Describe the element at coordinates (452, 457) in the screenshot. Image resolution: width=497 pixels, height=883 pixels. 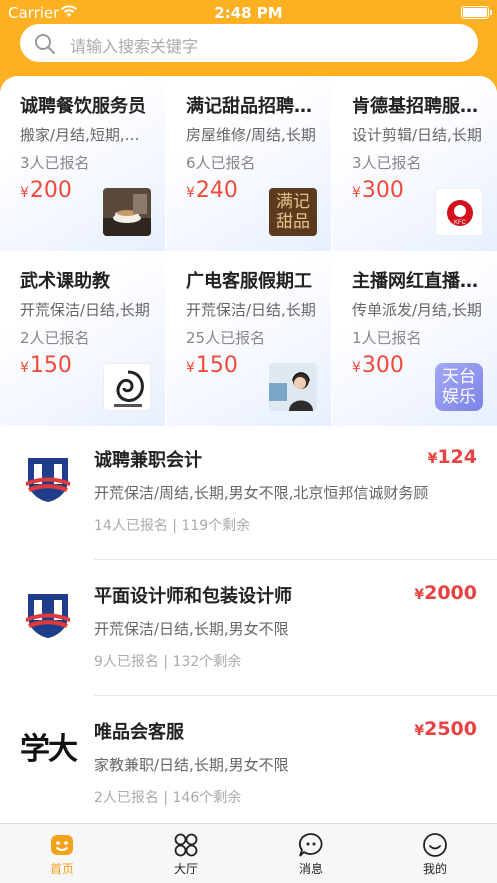
I see `job-price: ¥124` at that location.